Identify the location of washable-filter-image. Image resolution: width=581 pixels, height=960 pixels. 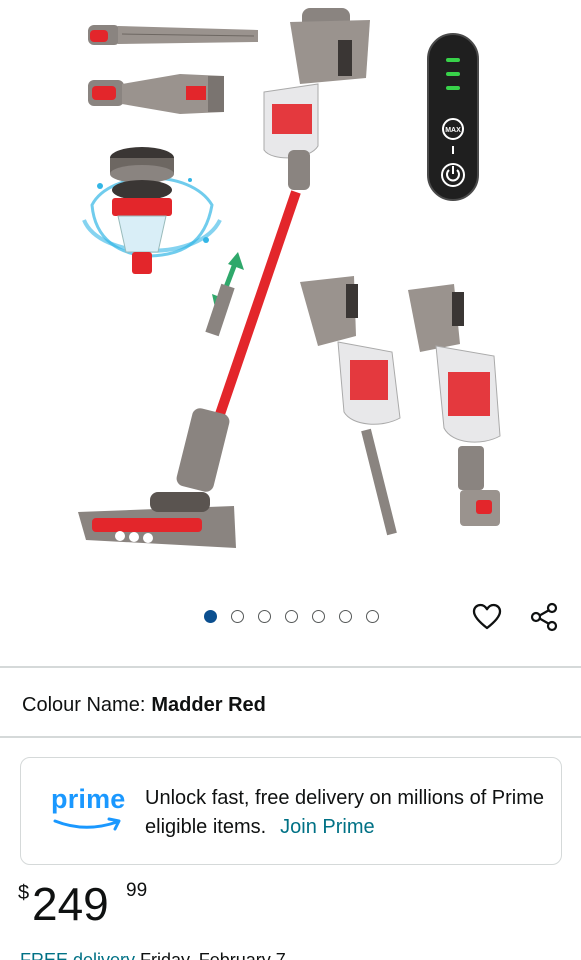
(152, 210).